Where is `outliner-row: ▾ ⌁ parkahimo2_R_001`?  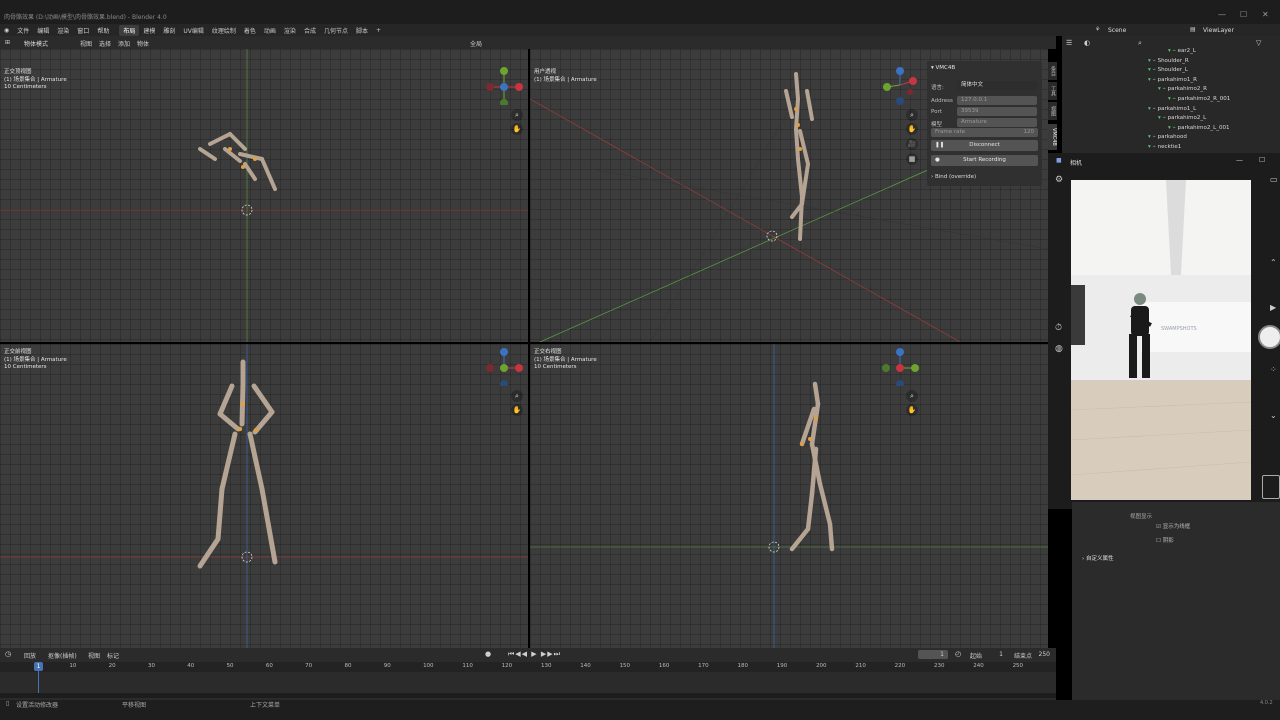
outliner-row: ▾ ⌁ parkahimo2_R_001 is located at coordinates (1199, 99).